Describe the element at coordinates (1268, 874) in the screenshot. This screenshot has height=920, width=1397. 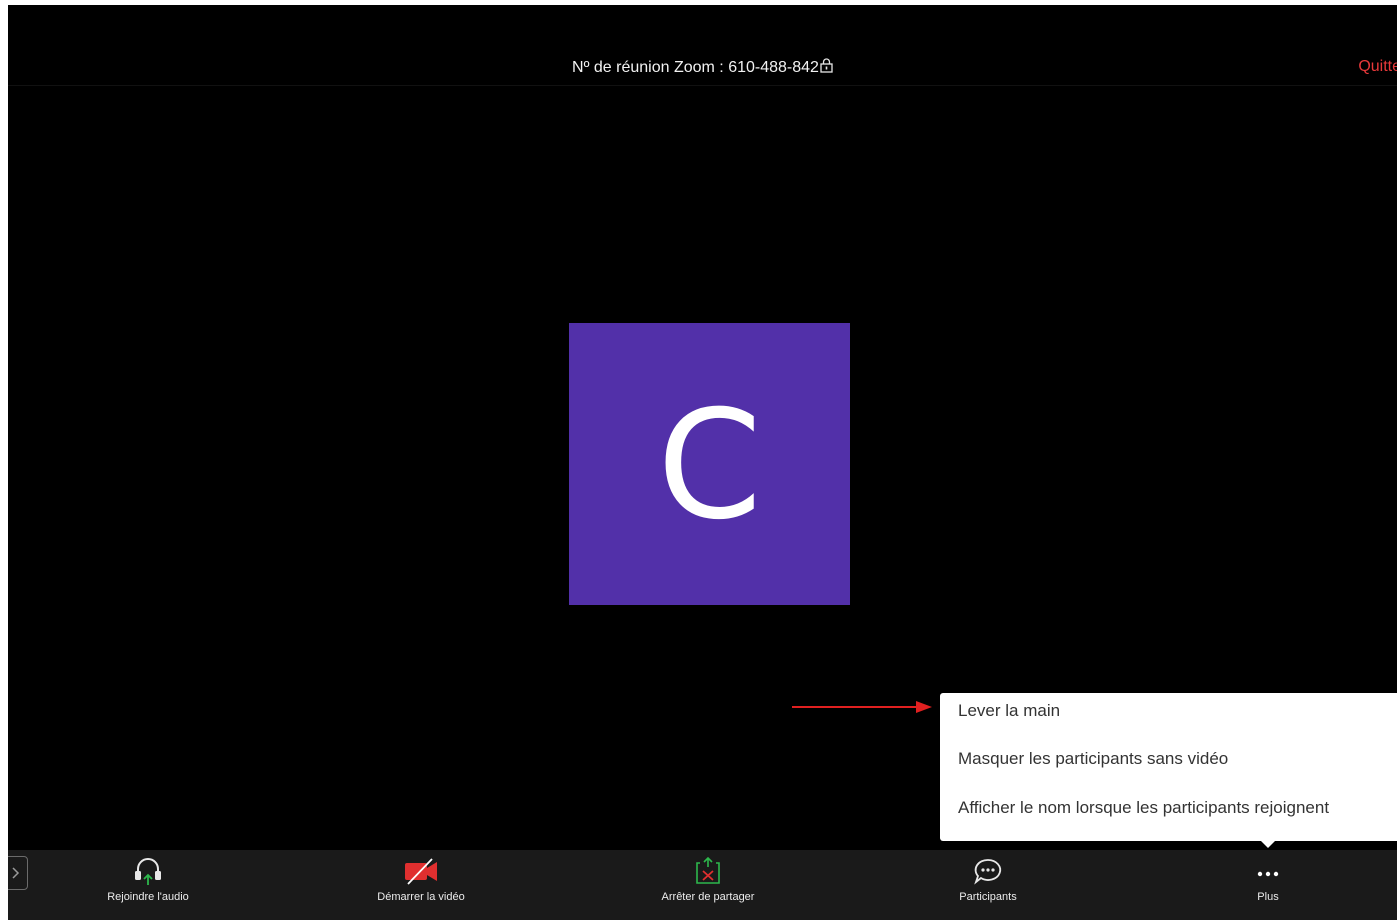
I see `more-icon` at that location.